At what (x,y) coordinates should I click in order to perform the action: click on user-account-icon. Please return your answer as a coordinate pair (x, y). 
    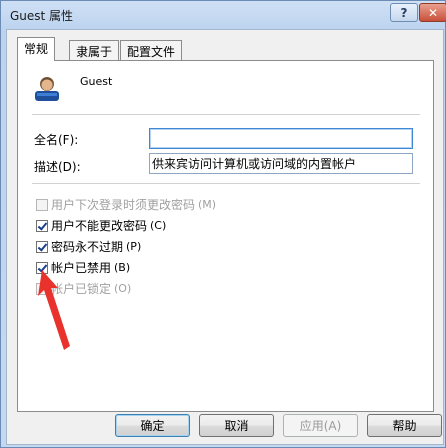
    Looking at the image, I should click on (47, 89).